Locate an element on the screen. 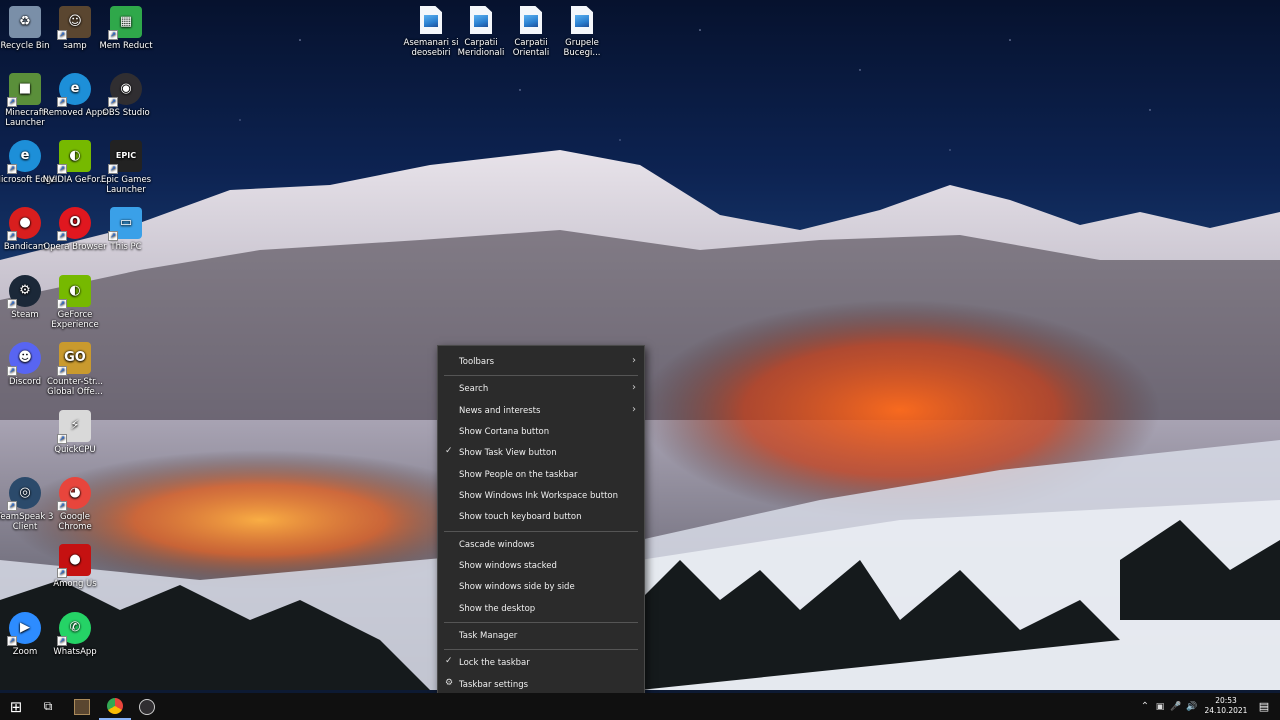 Image resolution: width=1280 pixels, height=720 pixels. network-icon: ▣ is located at coordinates (1160, 707).